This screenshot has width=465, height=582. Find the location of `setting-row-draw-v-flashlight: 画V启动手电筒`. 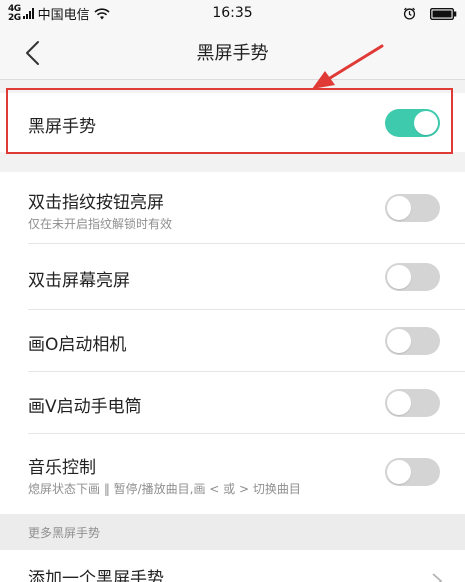

setting-row-draw-v-flashlight: 画V启动手电筒 is located at coordinates (232, 403).